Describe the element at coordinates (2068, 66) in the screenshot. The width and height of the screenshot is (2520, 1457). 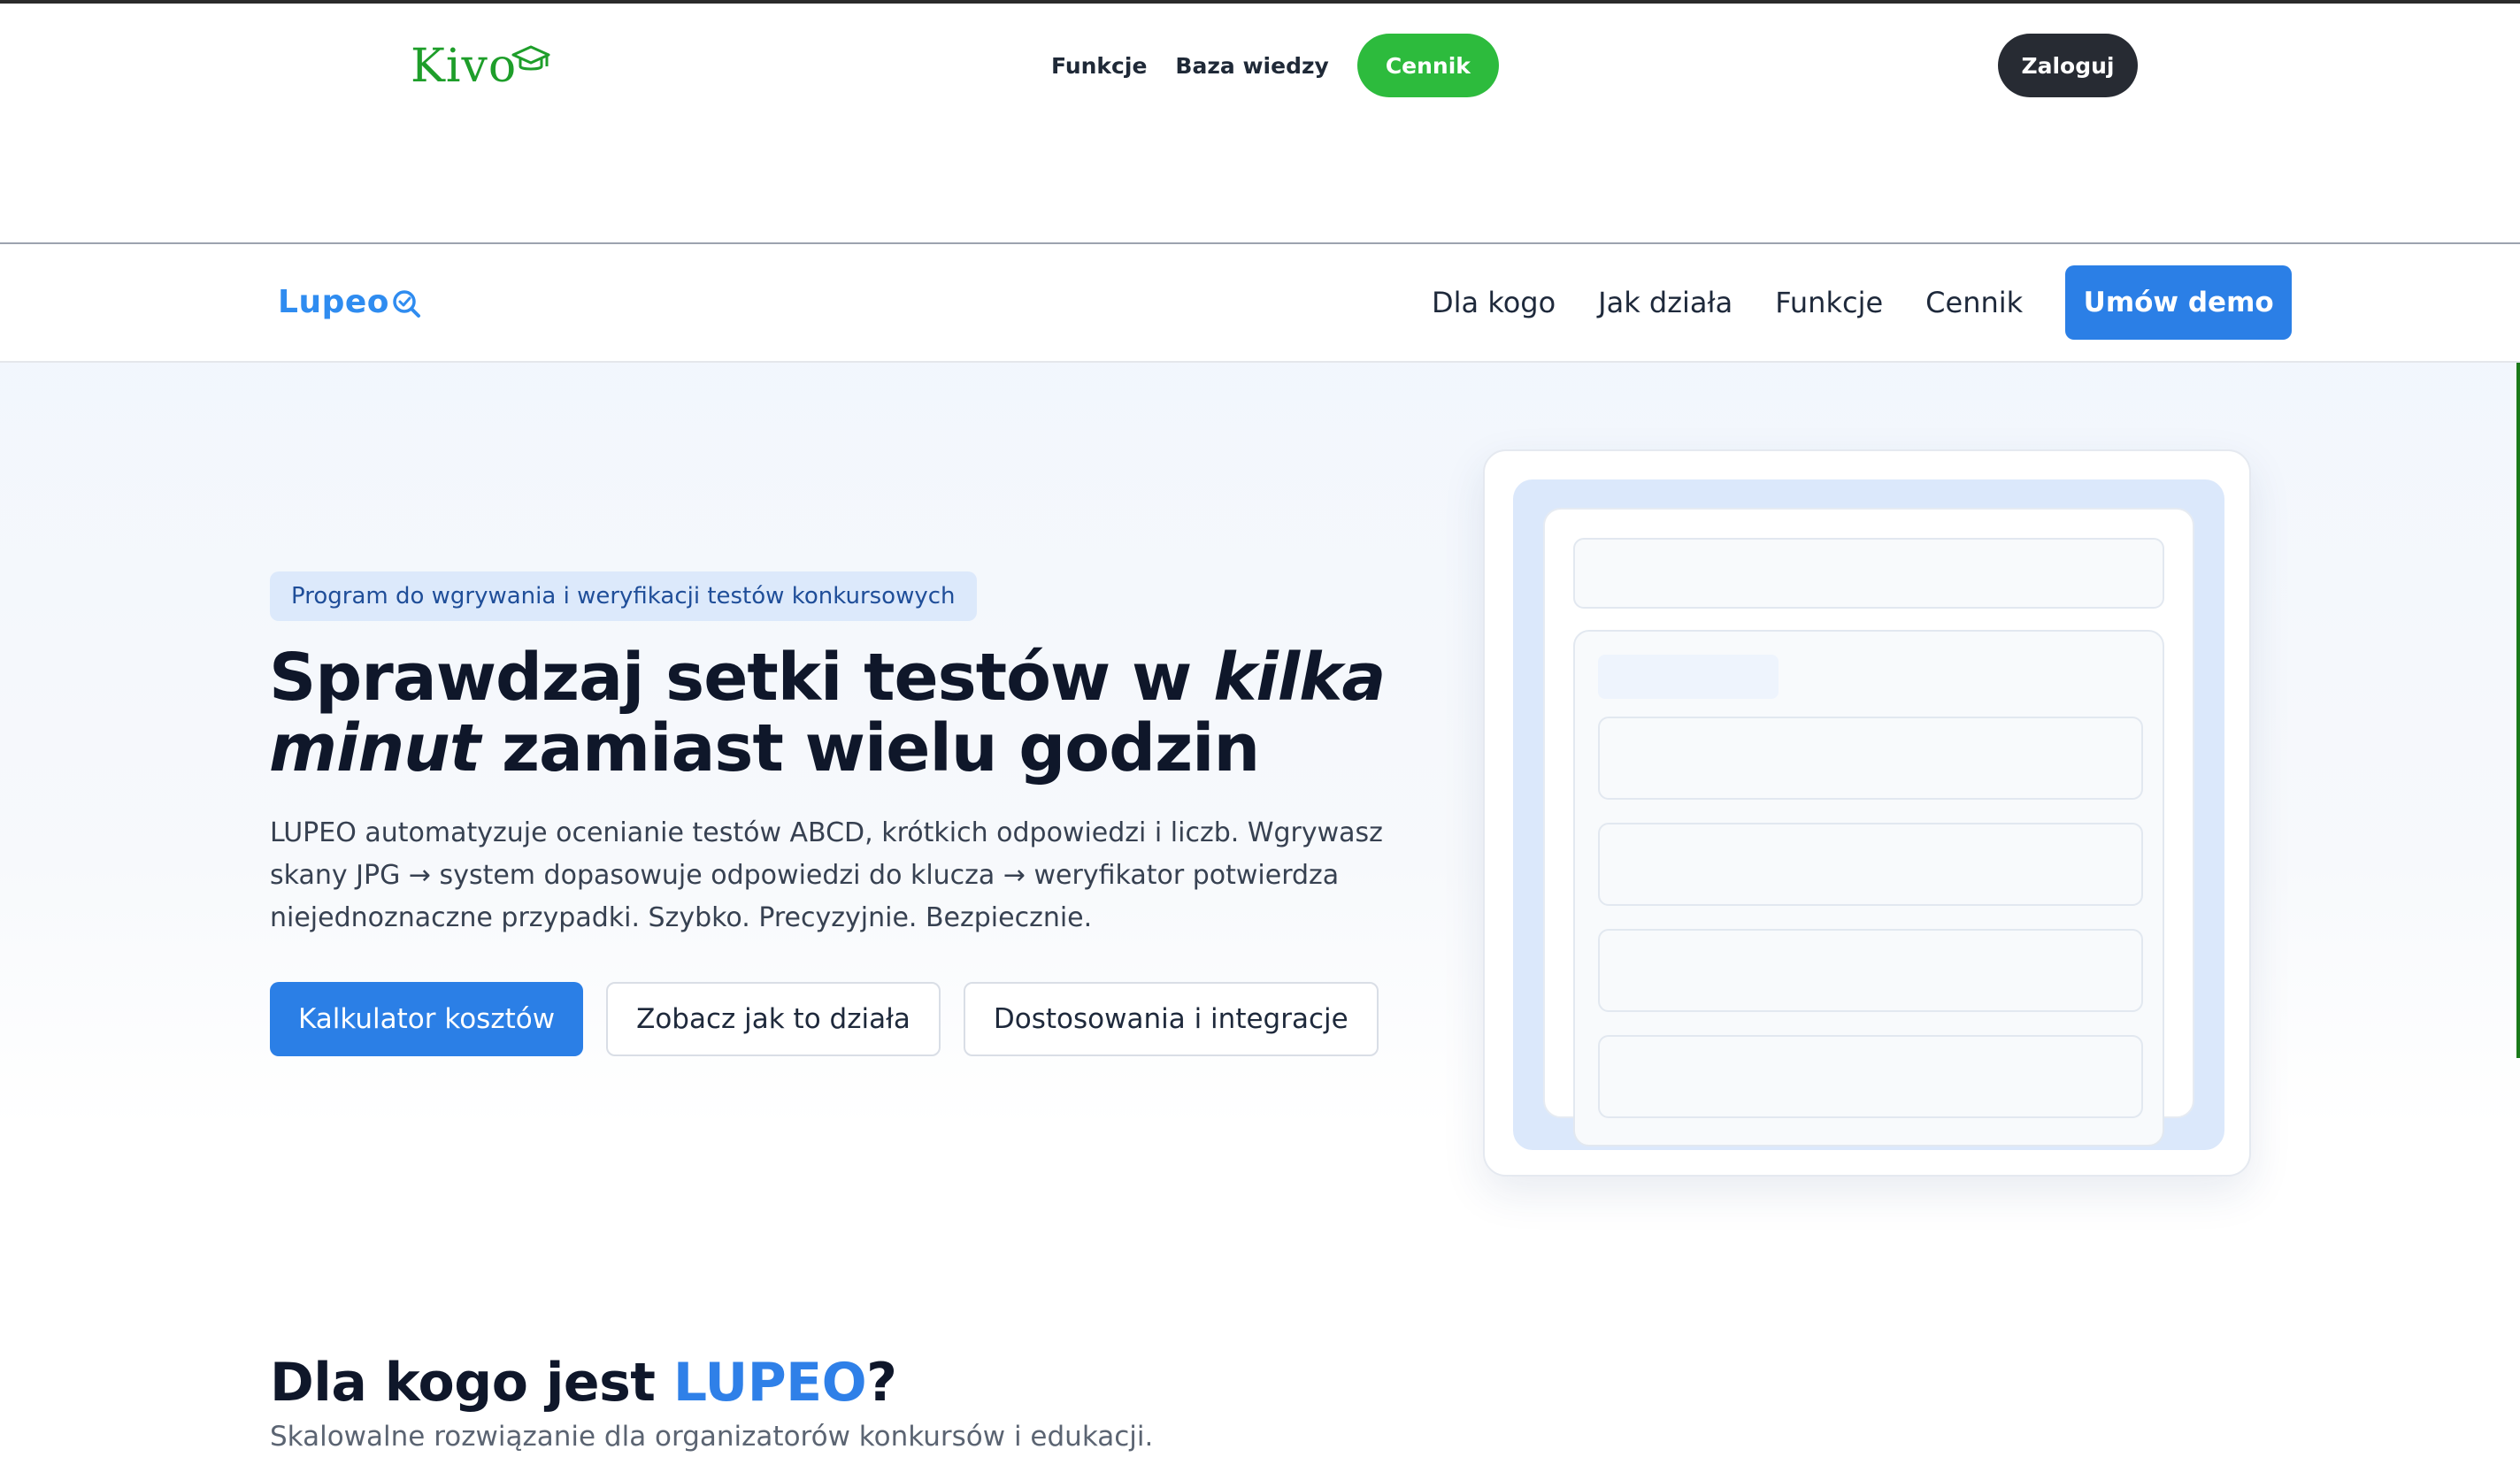
I see `kivo-login-button: Zaloguj` at that location.